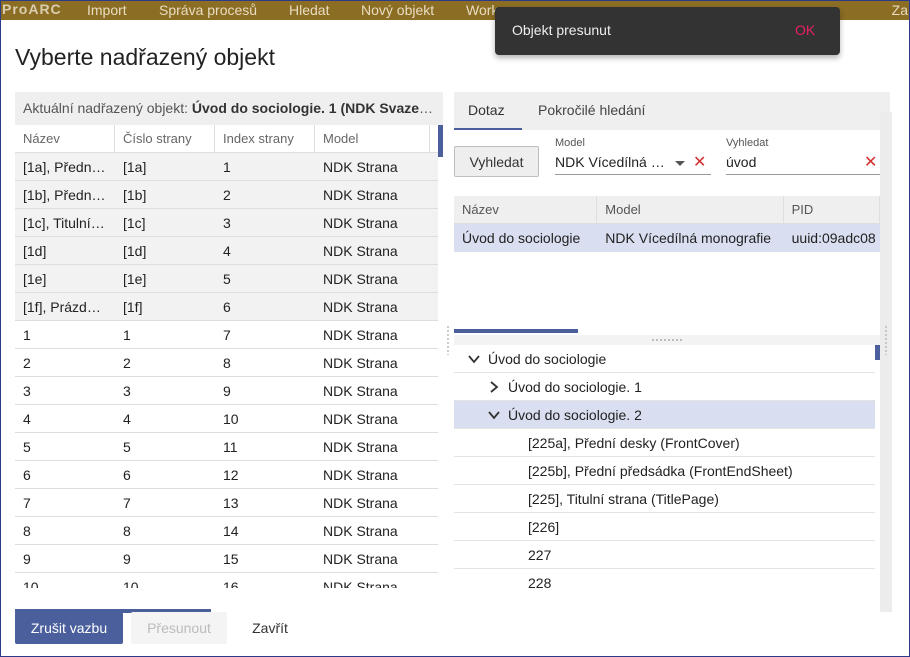 This screenshot has width=910, height=657. What do you see at coordinates (690, 209) in the screenshot?
I see `results-col-model: Model` at bounding box center [690, 209].